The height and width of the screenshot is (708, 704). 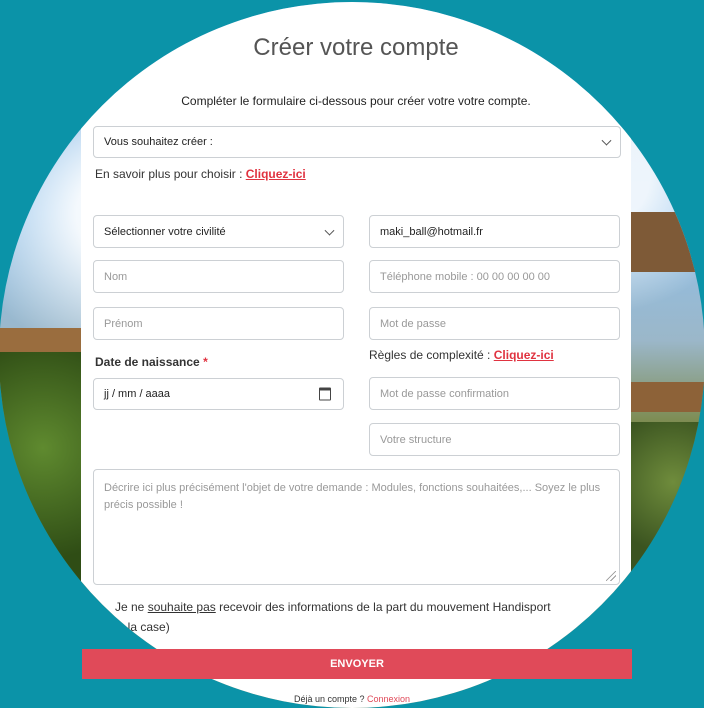 I want to click on nom-input: Nom, so click(x=218, y=276).